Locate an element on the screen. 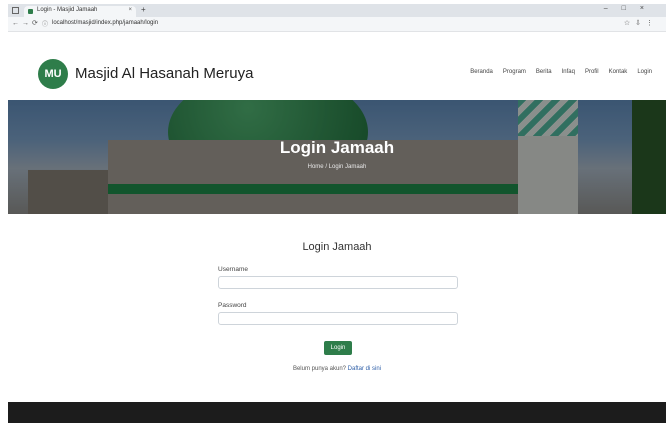  footer is located at coordinates (337, 412).